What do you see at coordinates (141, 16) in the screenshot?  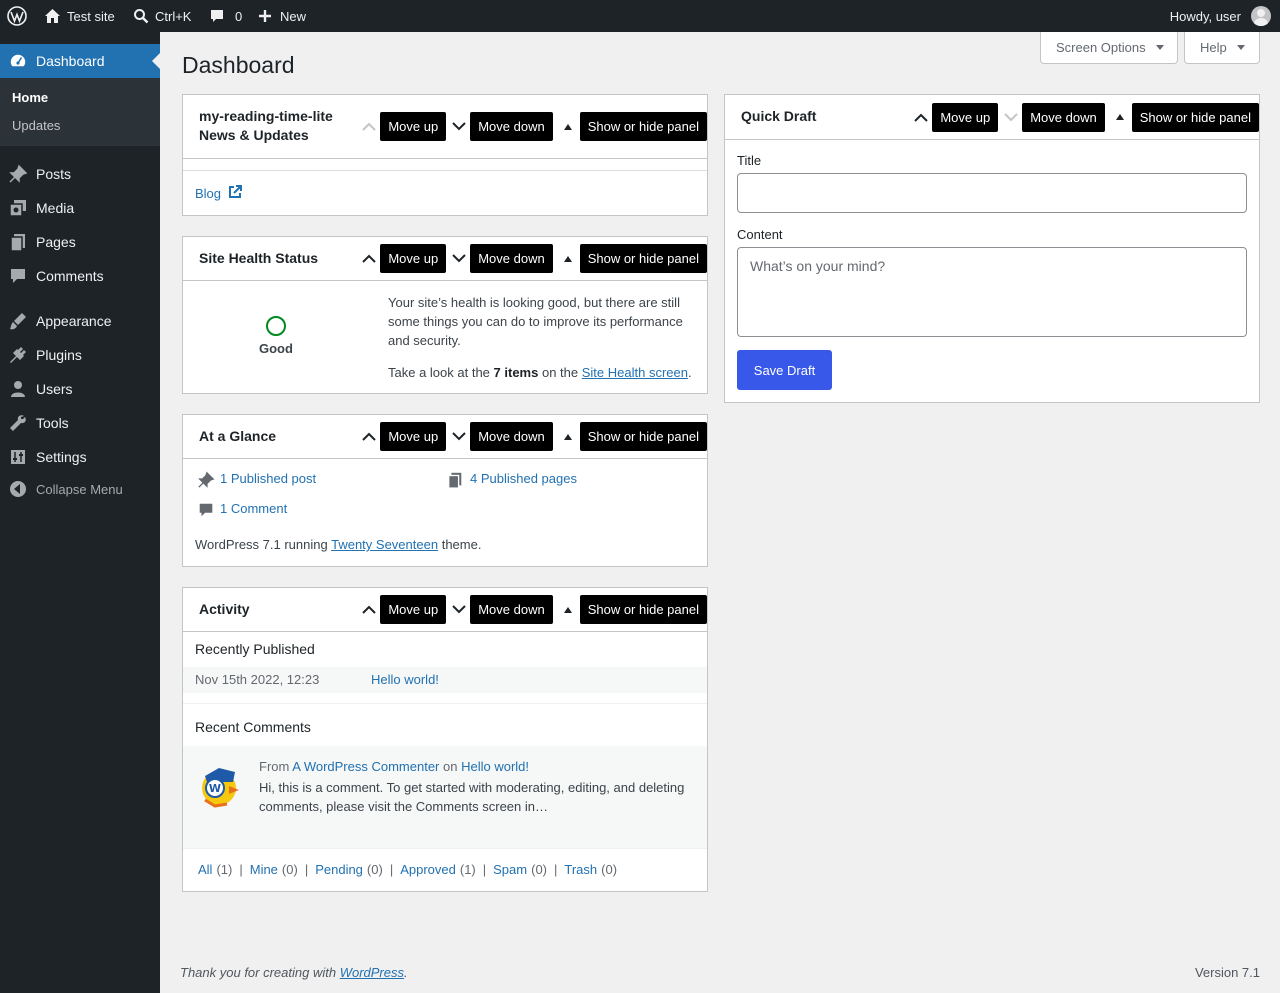 I see `search-icon` at bounding box center [141, 16].